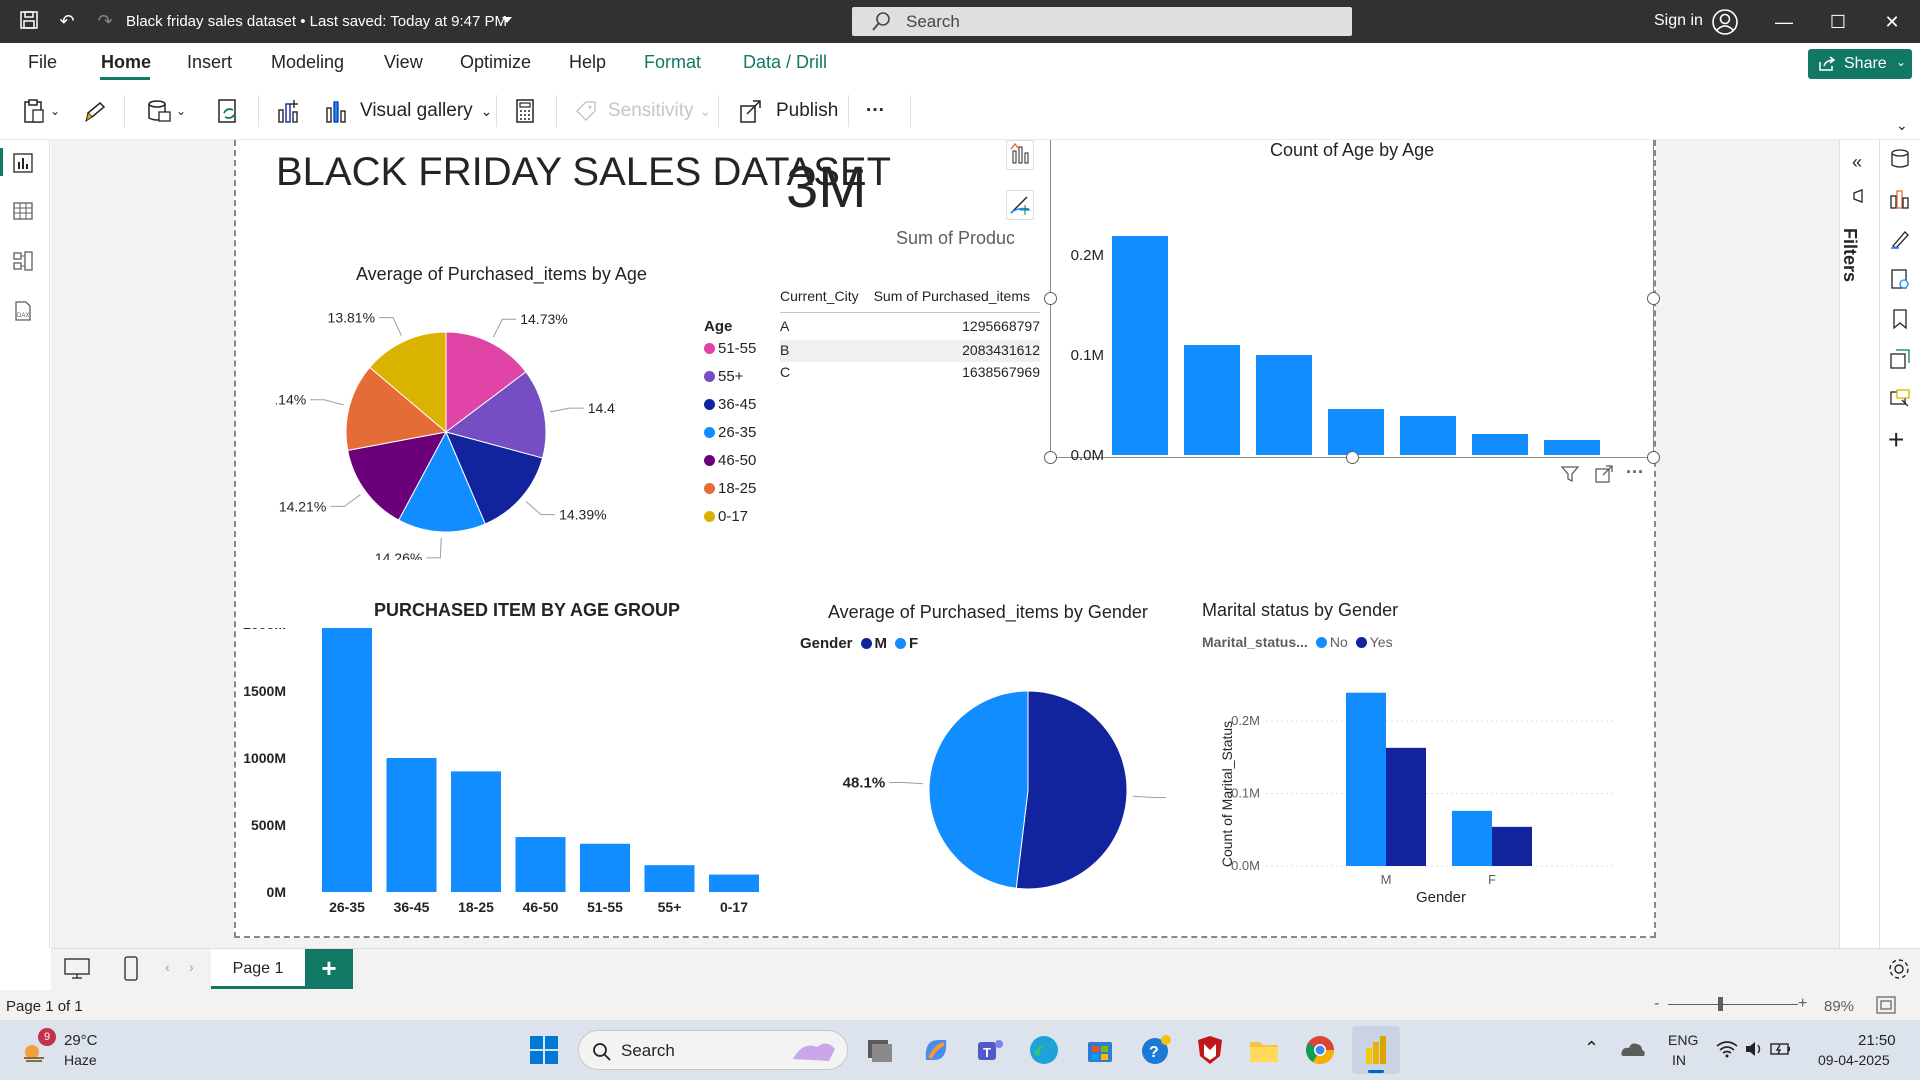  Describe the element at coordinates (1802, 1004) in the screenshot. I see `zoom-in-icon: +` at that location.